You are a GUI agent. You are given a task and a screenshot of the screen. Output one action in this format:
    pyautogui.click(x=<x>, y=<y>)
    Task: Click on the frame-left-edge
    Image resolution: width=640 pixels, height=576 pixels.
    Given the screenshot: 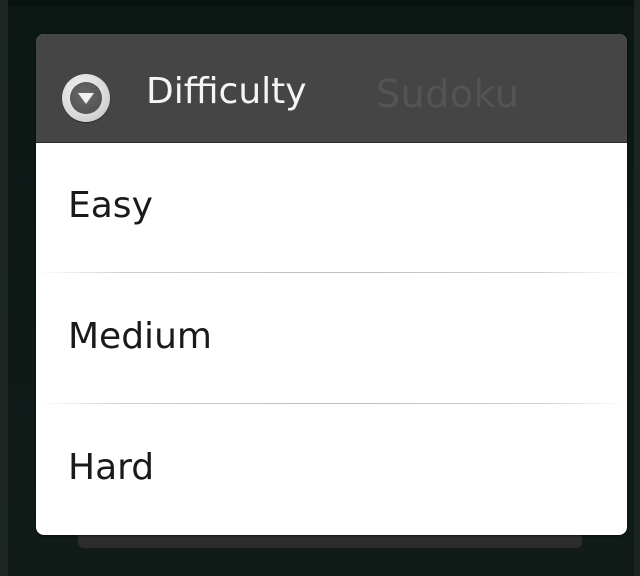 What is the action you would take?
    pyautogui.click(x=4, y=288)
    